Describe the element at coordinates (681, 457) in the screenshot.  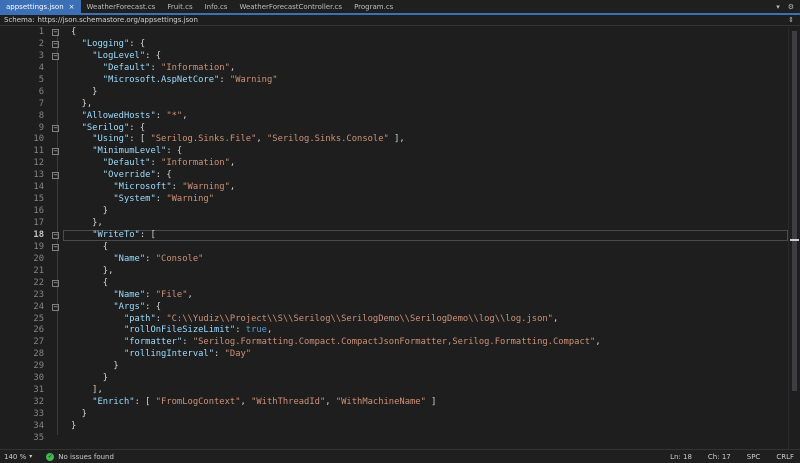
I see `line-indicator: Ln: 18` at that location.